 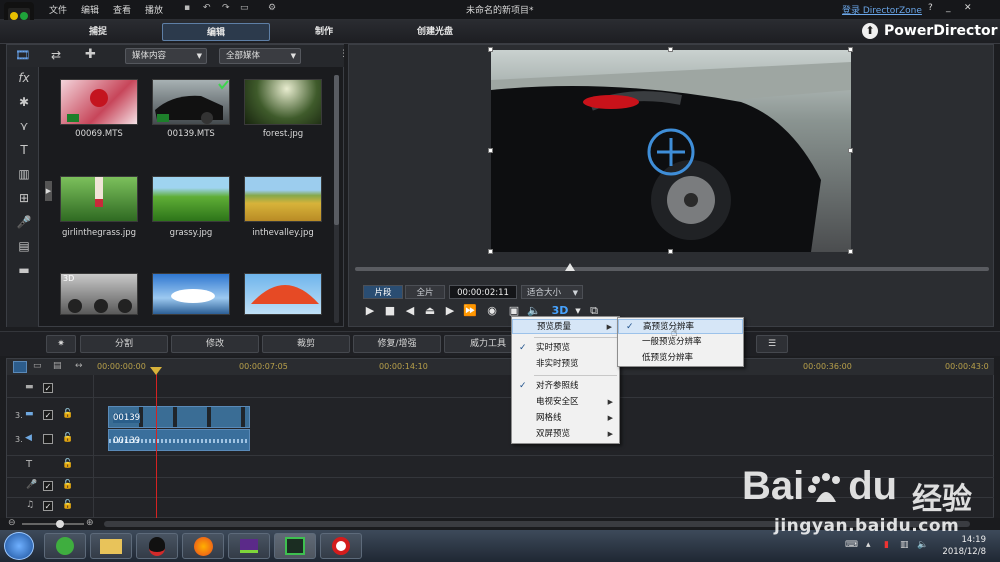 What do you see at coordinates (882, 9) in the screenshot?
I see `login-directorzone-link: 登录 DirectorZone` at bounding box center [882, 9].